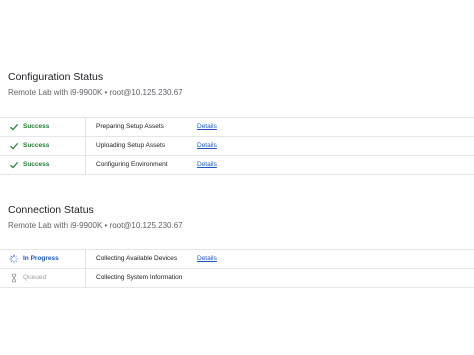 This screenshot has width=474, height=355. What do you see at coordinates (14, 278) in the screenshot?
I see `hourglass-icon` at bounding box center [14, 278].